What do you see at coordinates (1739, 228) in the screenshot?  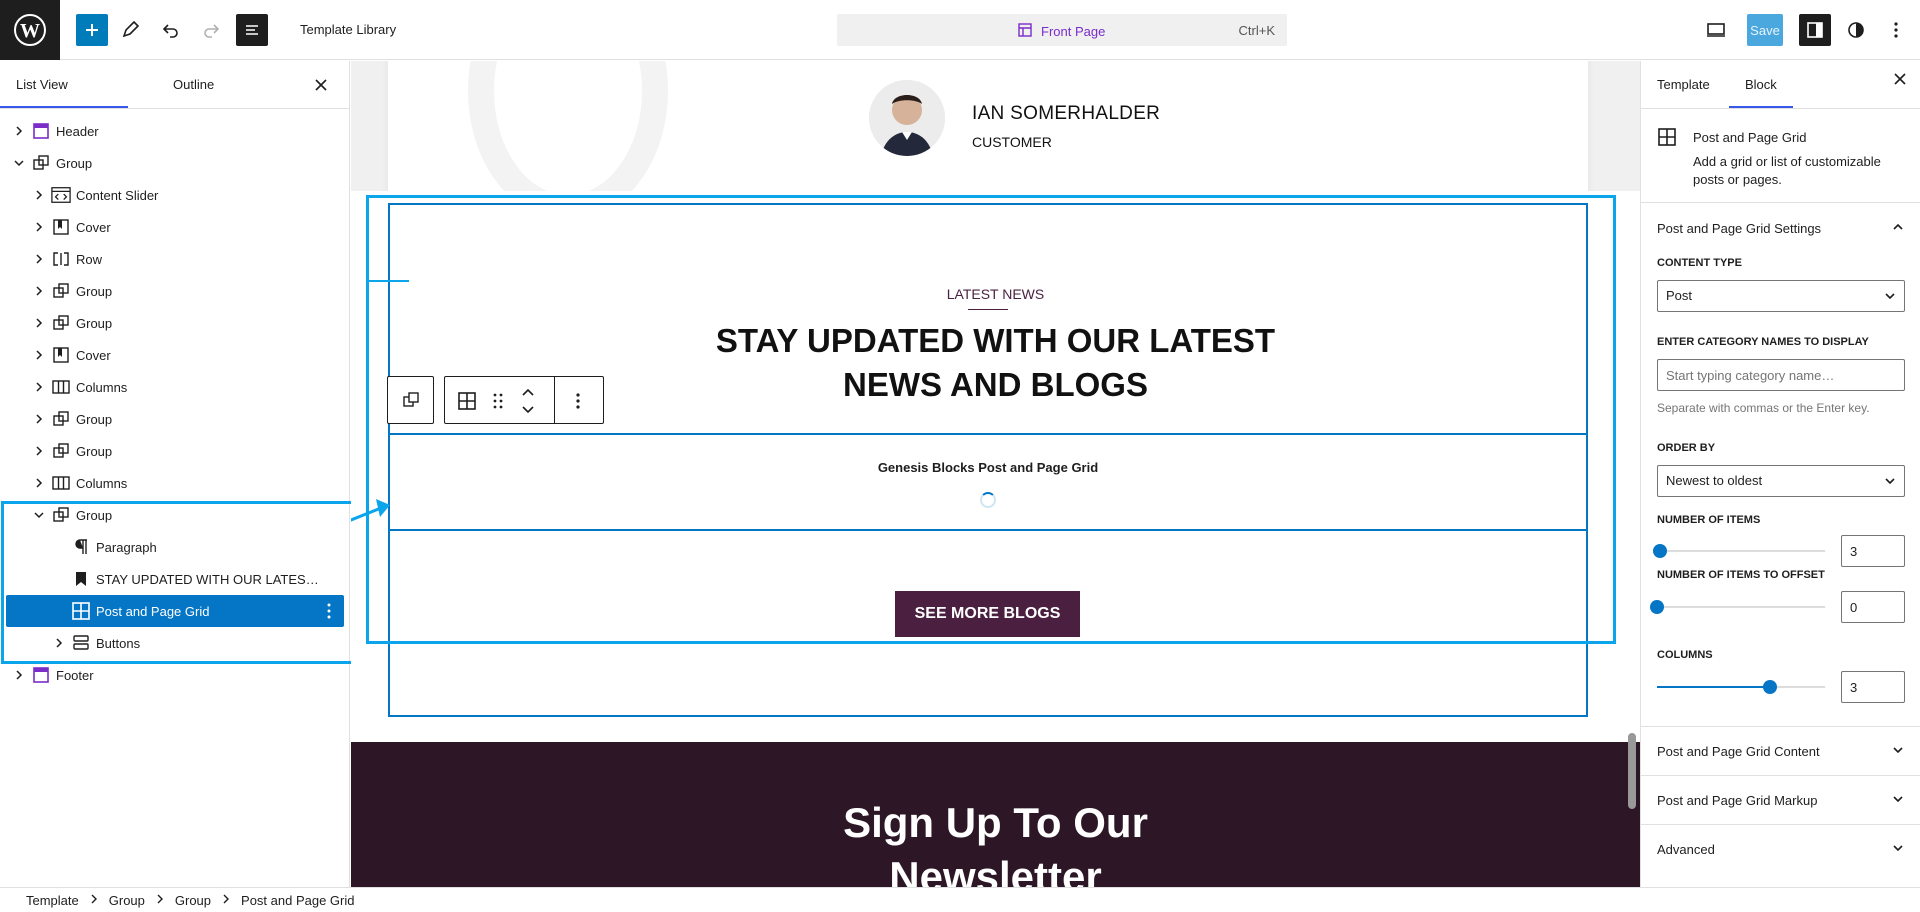 I see `settings-panel-title: Post and Page Grid Settings` at bounding box center [1739, 228].